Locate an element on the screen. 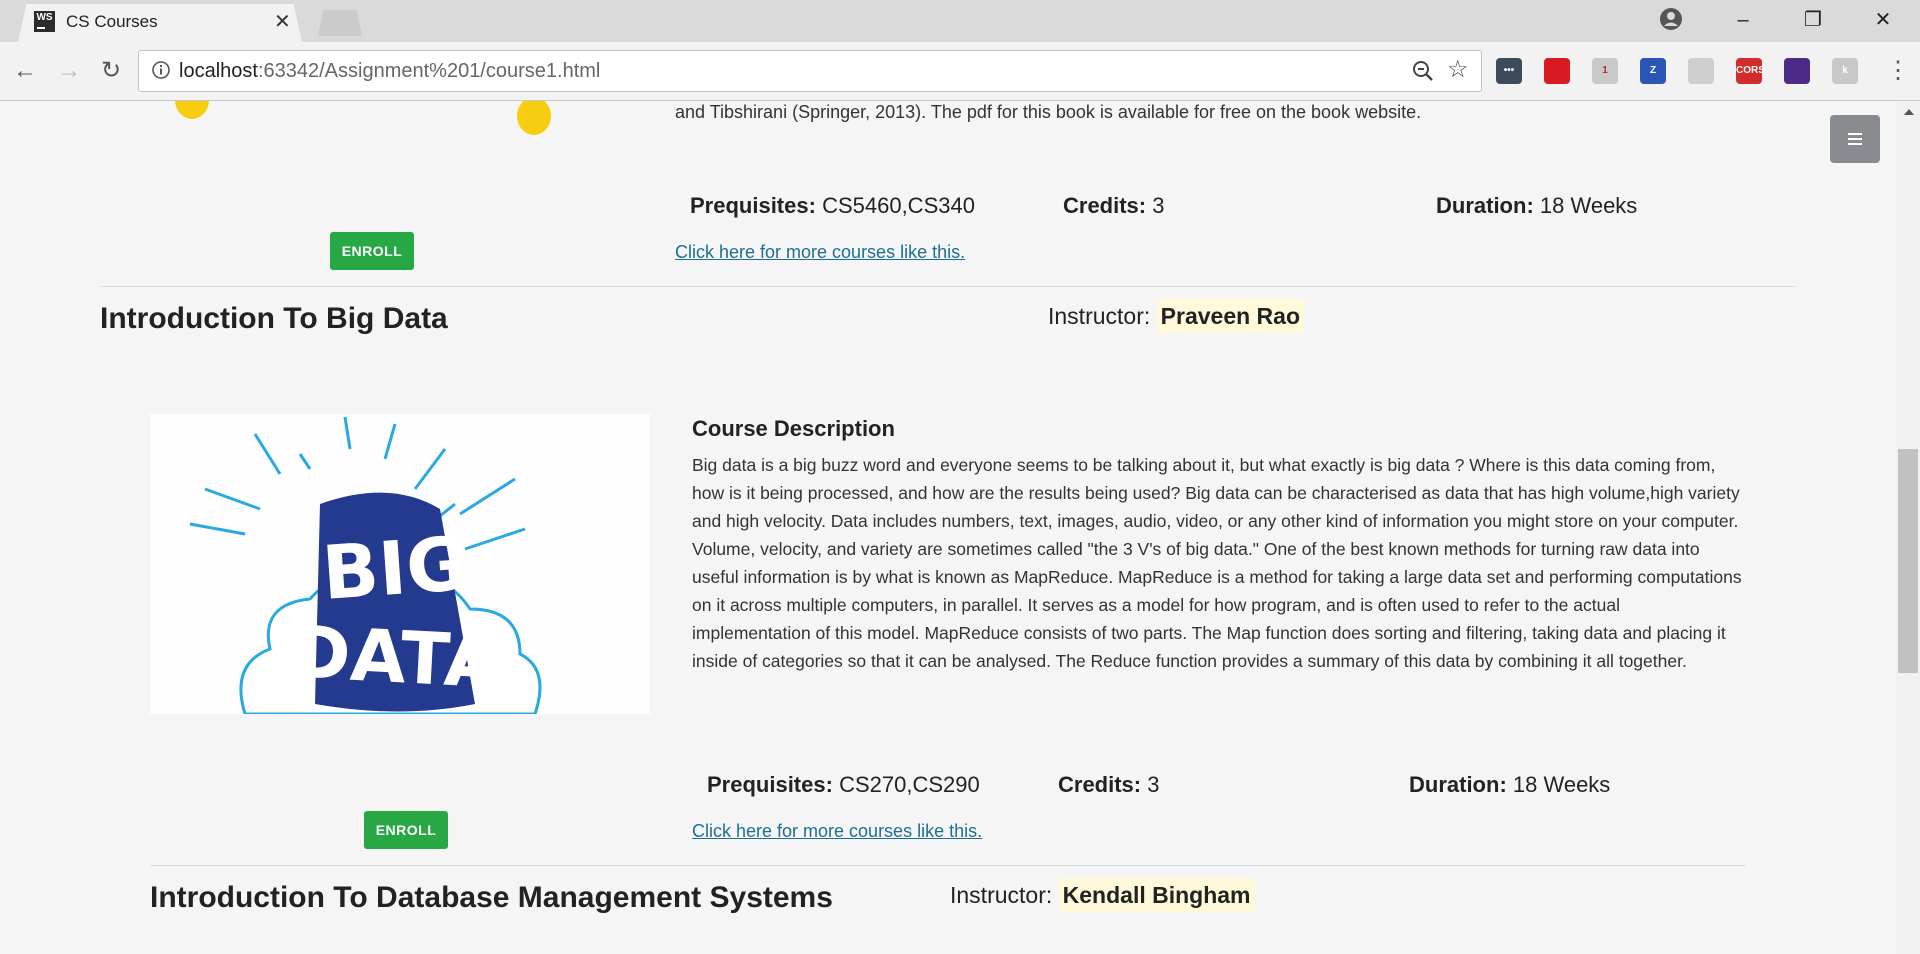  favicon-text: WS is located at coordinates (44, 17).